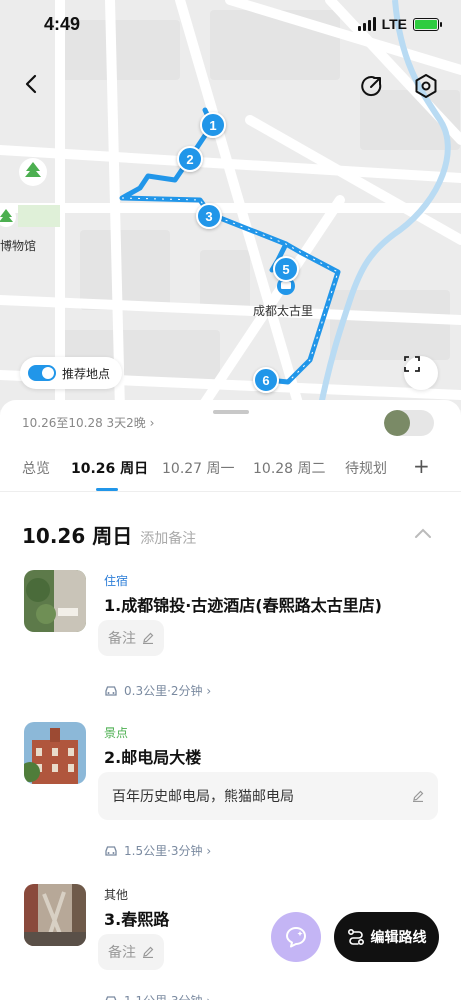 Image resolution: width=461 pixels, height=1000 pixels. I want to click on settings-button, so click(426, 86).